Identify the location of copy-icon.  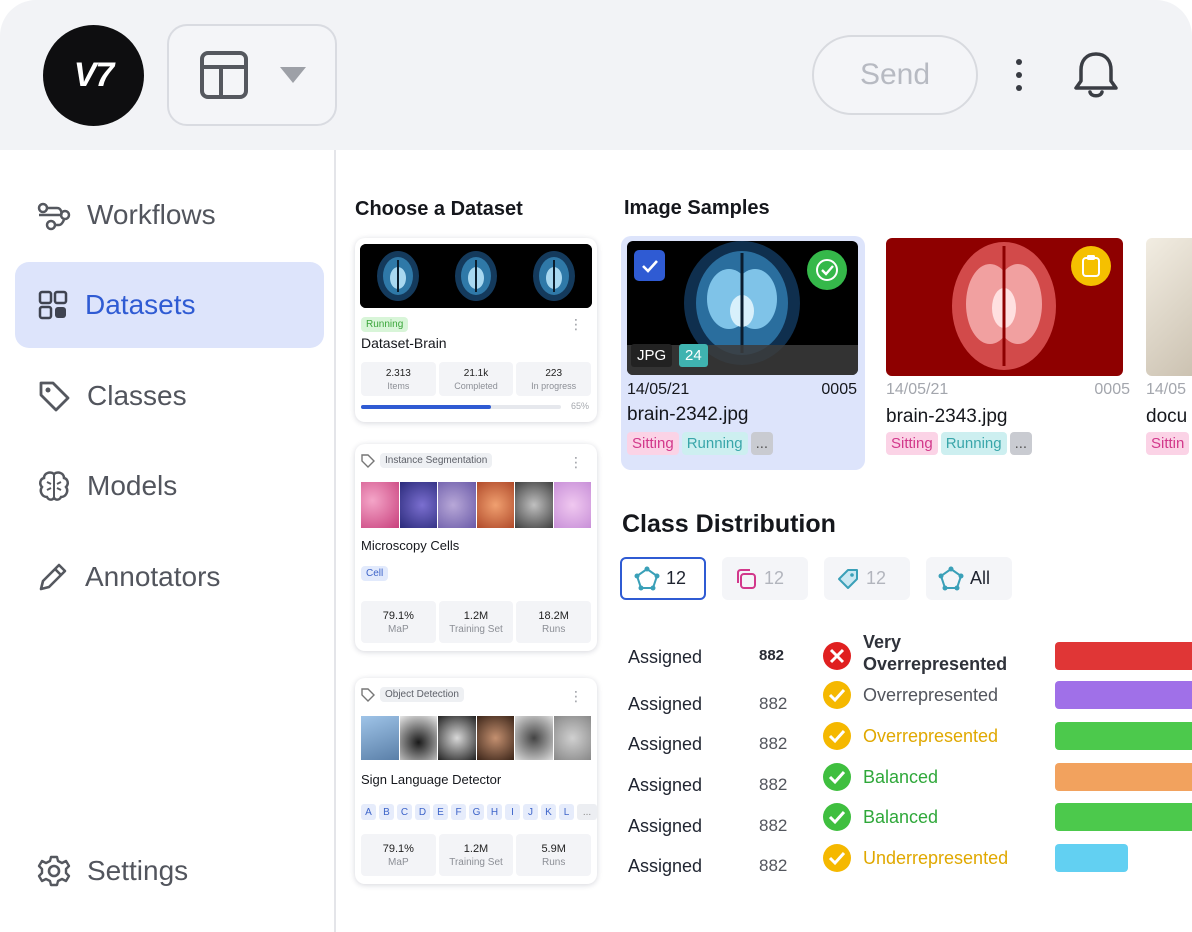
(746, 578).